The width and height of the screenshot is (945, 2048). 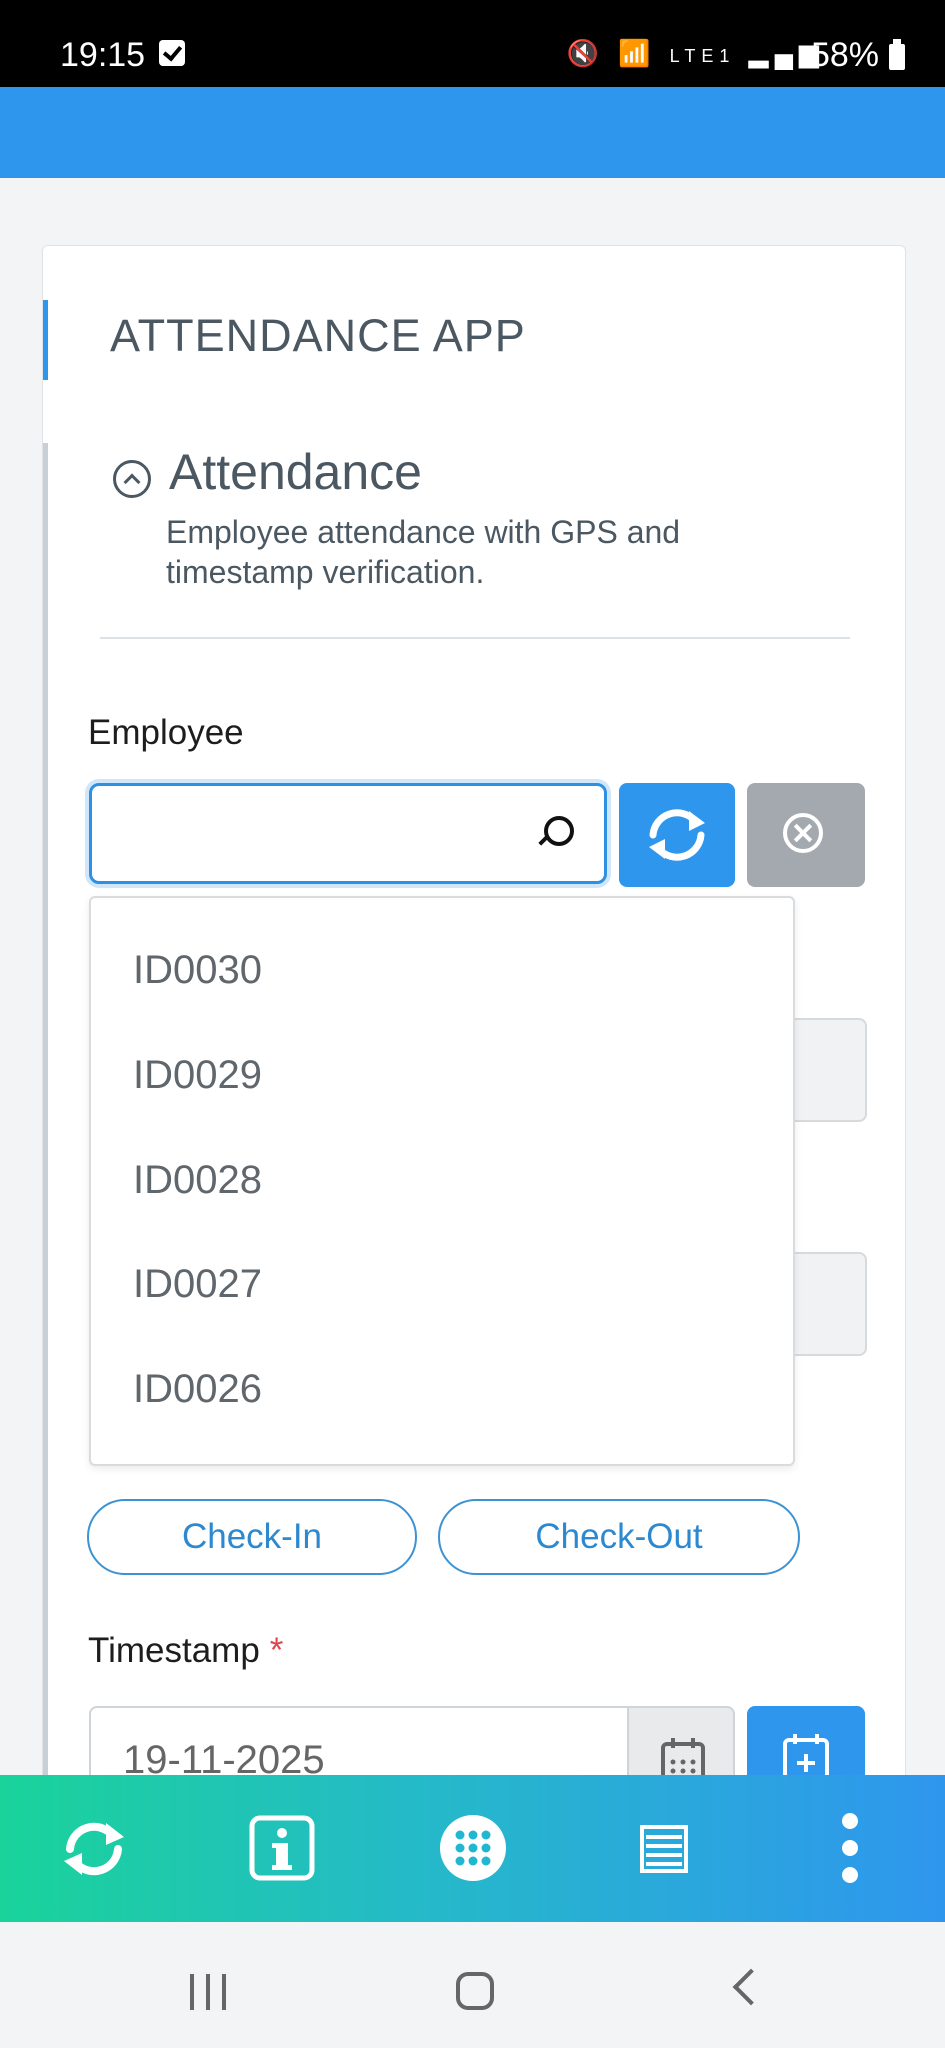 What do you see at coordinates (844, 55) in the screenshot?
I see `battery-percent: 58%` at bounding box center [844, 55].